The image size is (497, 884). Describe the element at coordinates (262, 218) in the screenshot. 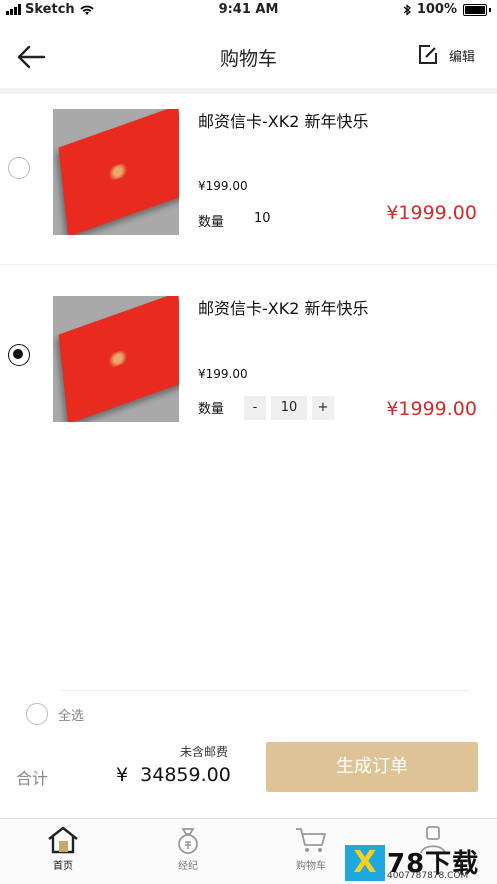

I see `quantity-value: 10` at that location.